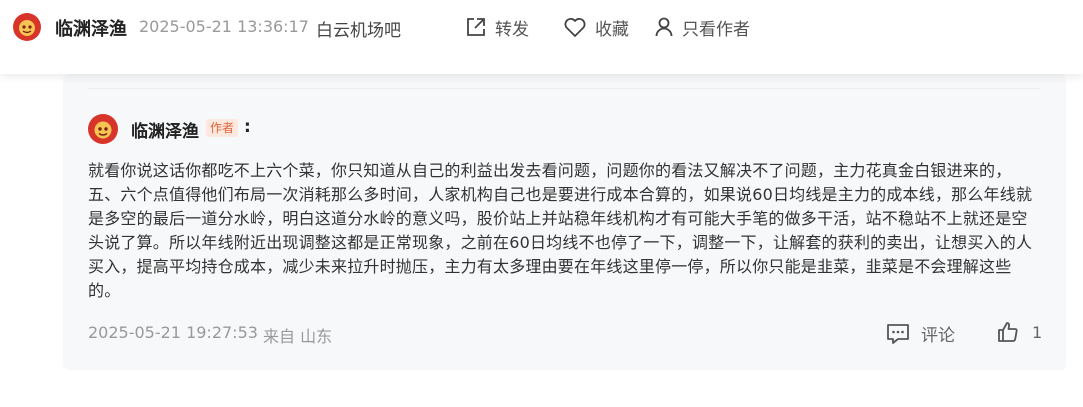 Image resolution: width=1083 pixels, height=407 pixels. Describe the element at coordinates (1008, 332) in the screenshot. I see `thumbs-up-icon` at that location.